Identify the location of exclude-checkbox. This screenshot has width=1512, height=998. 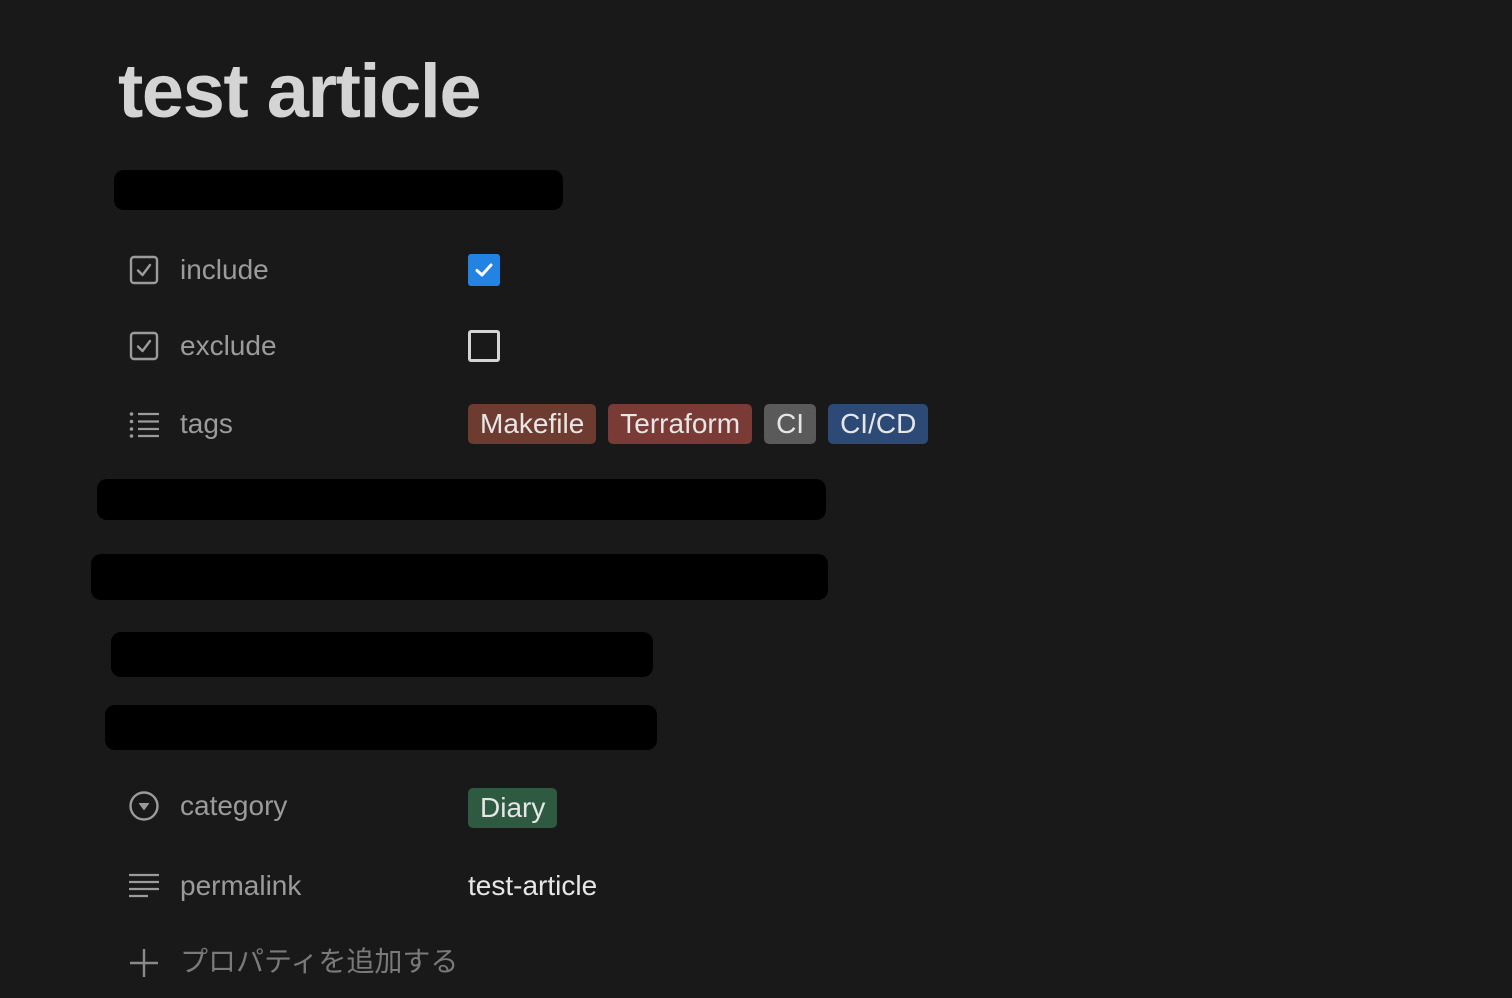
(484, 346).